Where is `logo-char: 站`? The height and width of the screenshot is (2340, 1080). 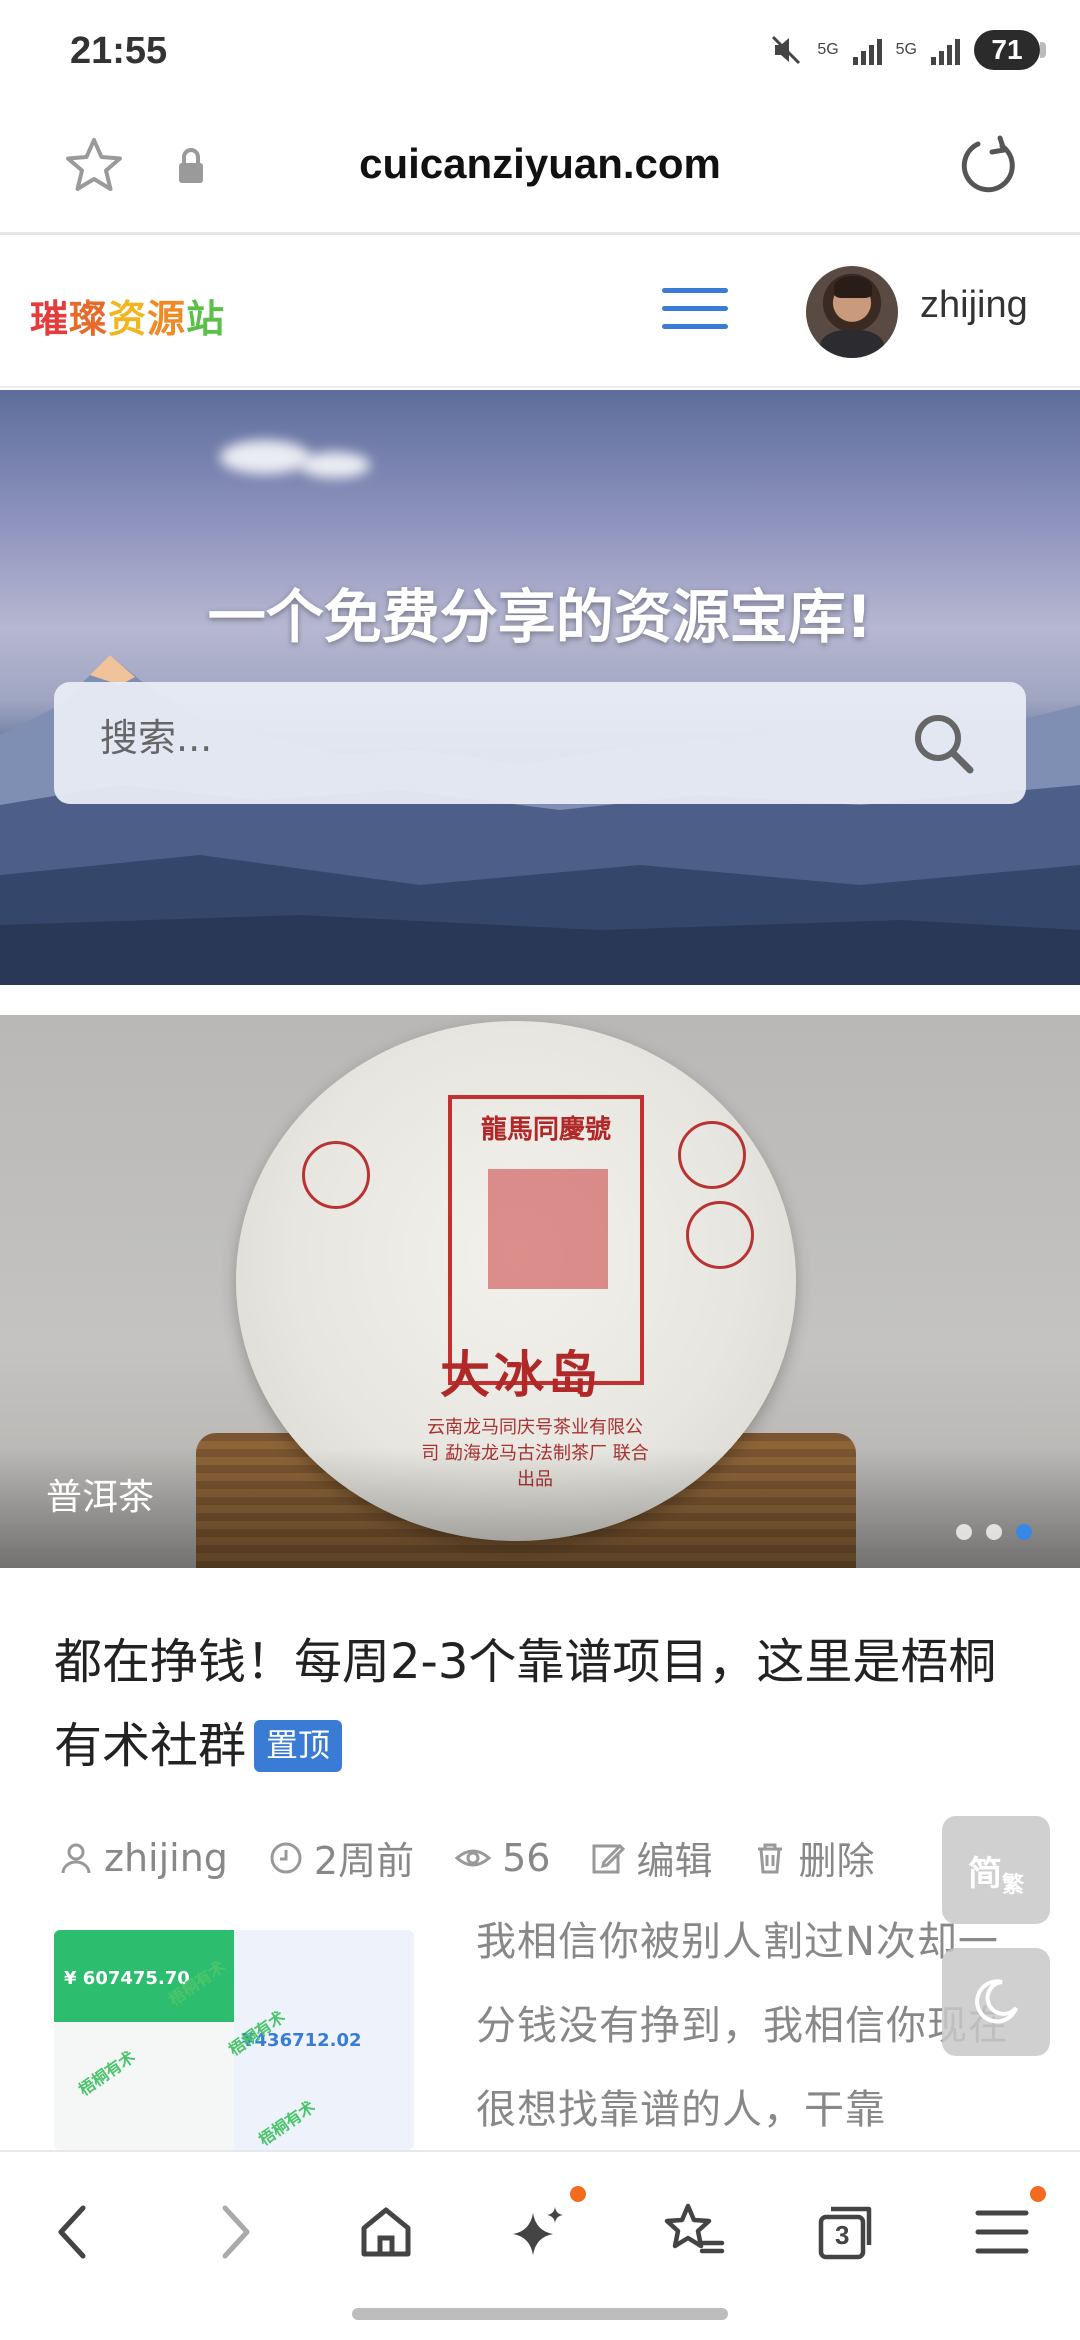
logo-char: 站 is located at coordinates (206, 319).